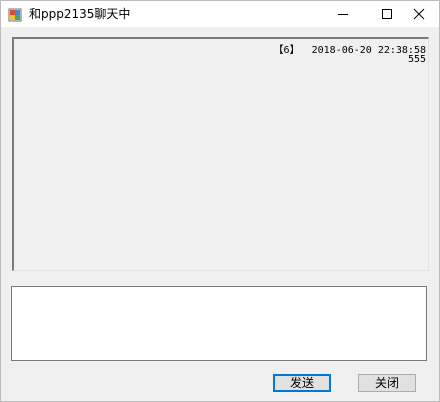 Image resolution: width=440 pixels, height=402 pixels. I want to click on minimize-icon, so click(343, 14).